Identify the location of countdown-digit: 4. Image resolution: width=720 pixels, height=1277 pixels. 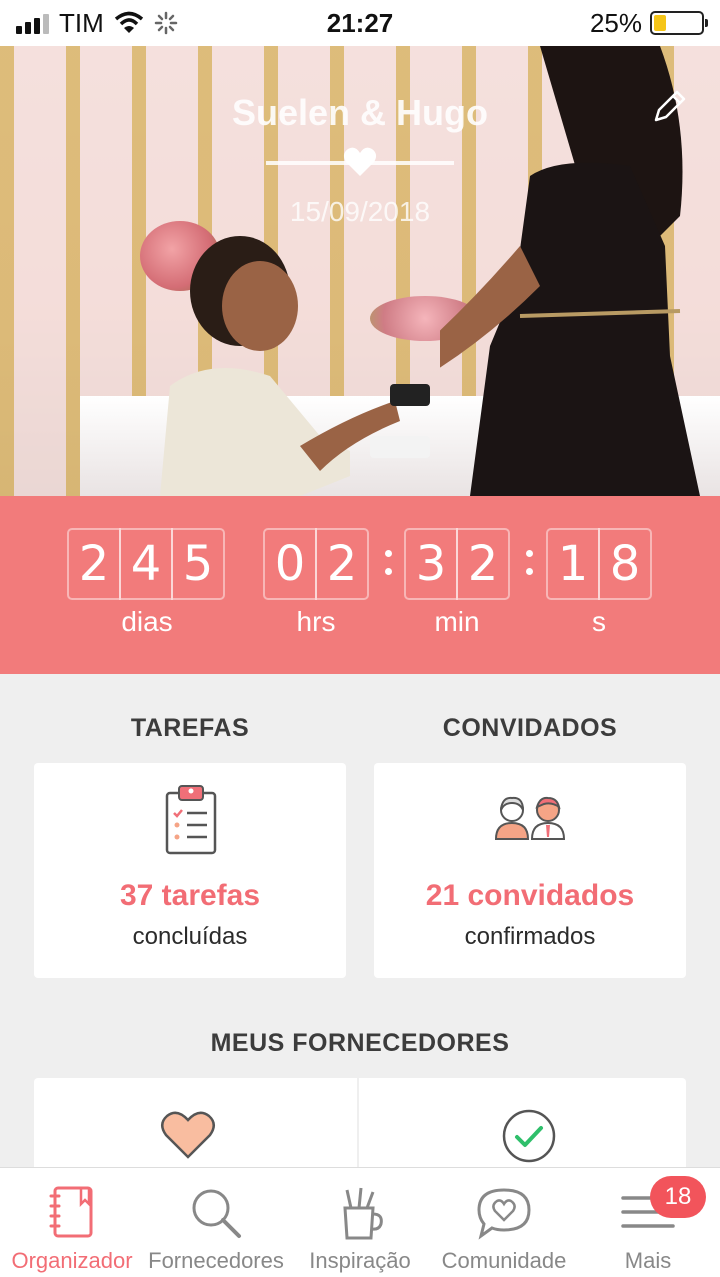
(146, 564).